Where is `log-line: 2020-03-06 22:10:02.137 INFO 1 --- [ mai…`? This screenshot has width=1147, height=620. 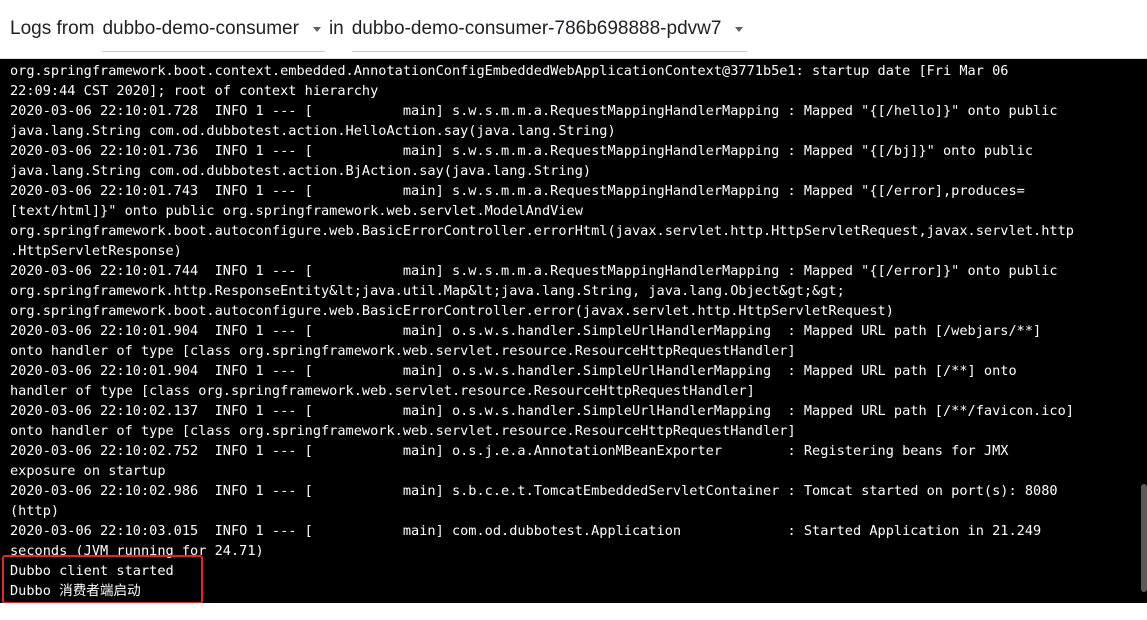
log-line: 2020-03-06 22:10:02.137 INFO 1 --- [ mai… is located at coordinates (542, 411).